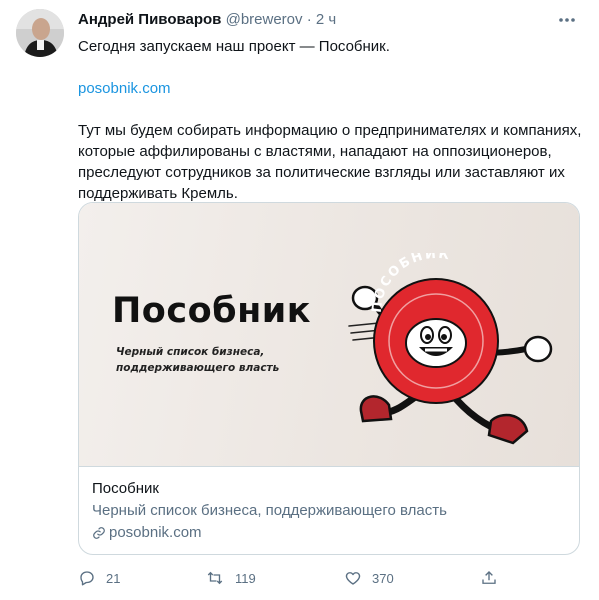 Image resolution: width=599 pixels, height=600 pixels. Describe the element at coordinates (99, 578) in the screenshot. I see `reply-button: 21` at that location.